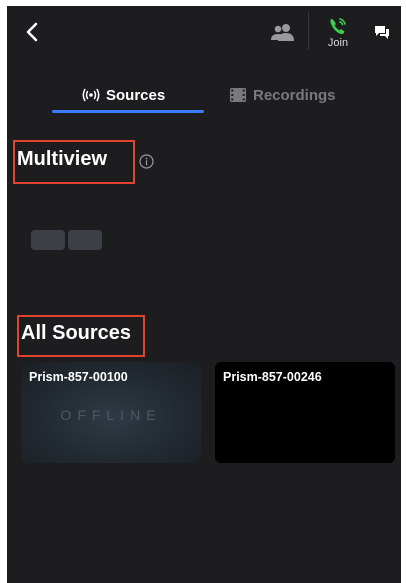  I want to click on chat-icon, so click(382, 32).